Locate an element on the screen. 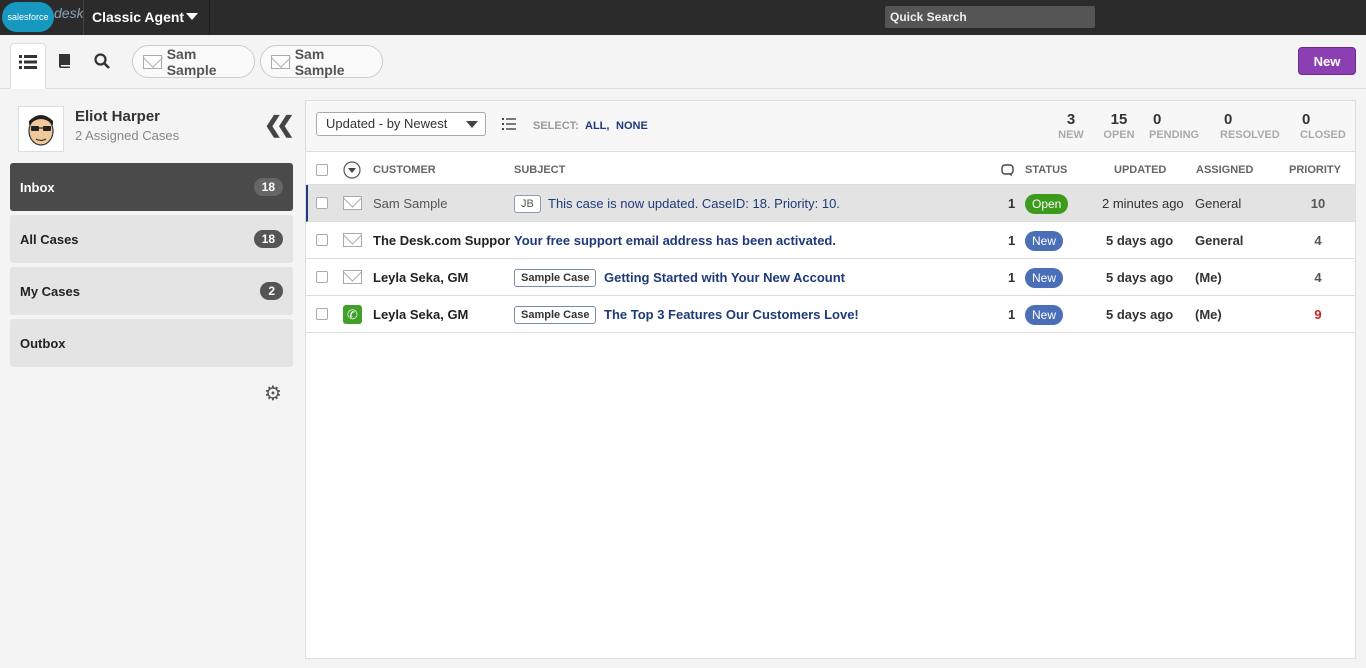  quick-search-input is located at coordinates (990, 17).